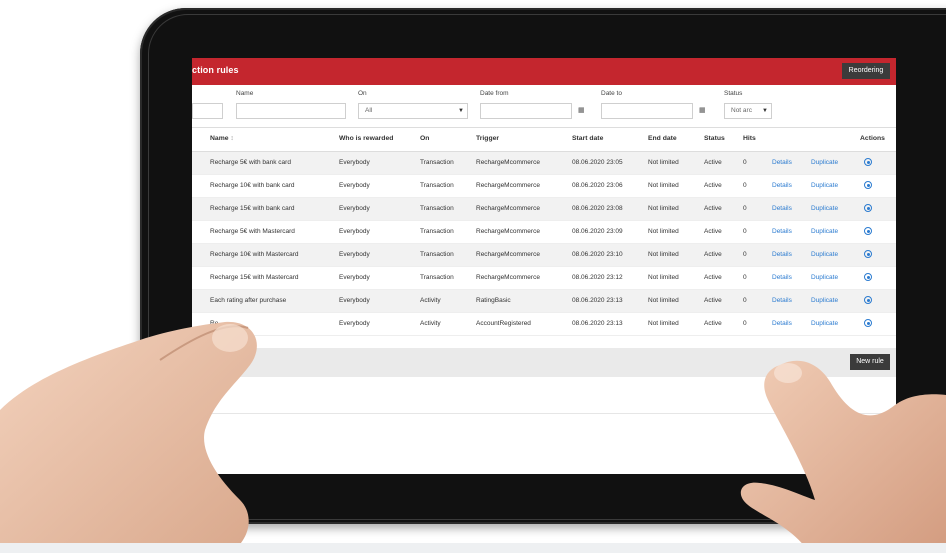 This screenshot has height=553, width=946. What do you see at coordinates (413, 111) in the screenshot?
I see `filter-on-select: All ▼` at bounding box center [413, 111].